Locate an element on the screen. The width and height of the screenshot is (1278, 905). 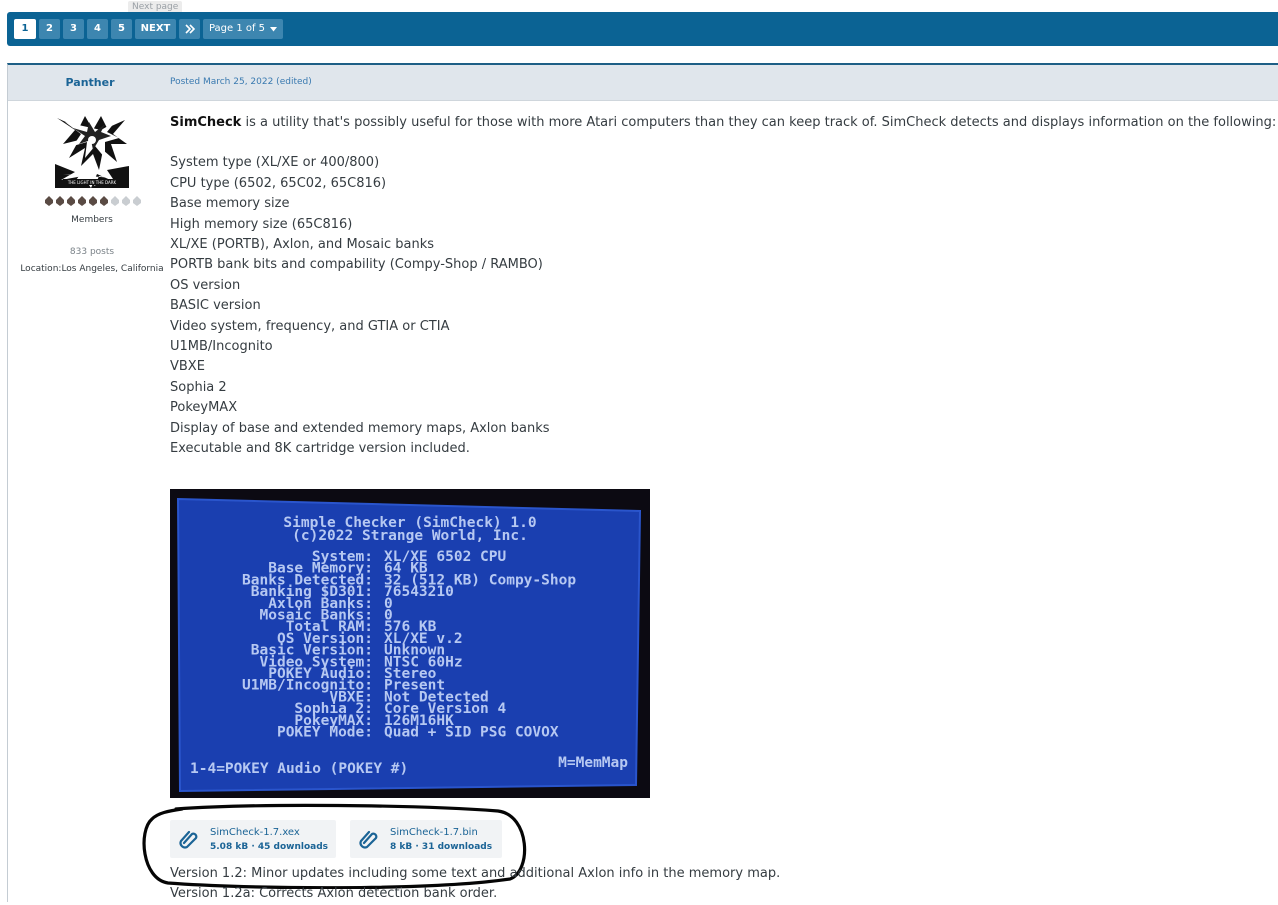
double-chevron-right-icon is located at coordinates (189, 29).